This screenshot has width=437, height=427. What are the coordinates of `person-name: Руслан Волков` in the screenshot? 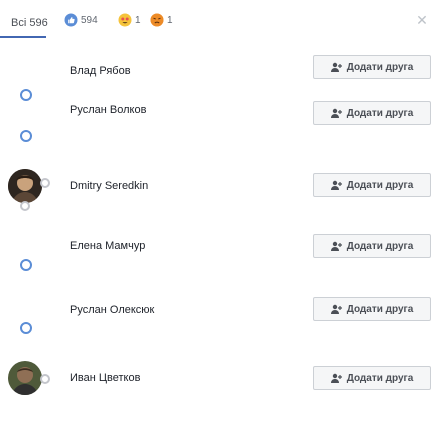 It's located at (108, 110).